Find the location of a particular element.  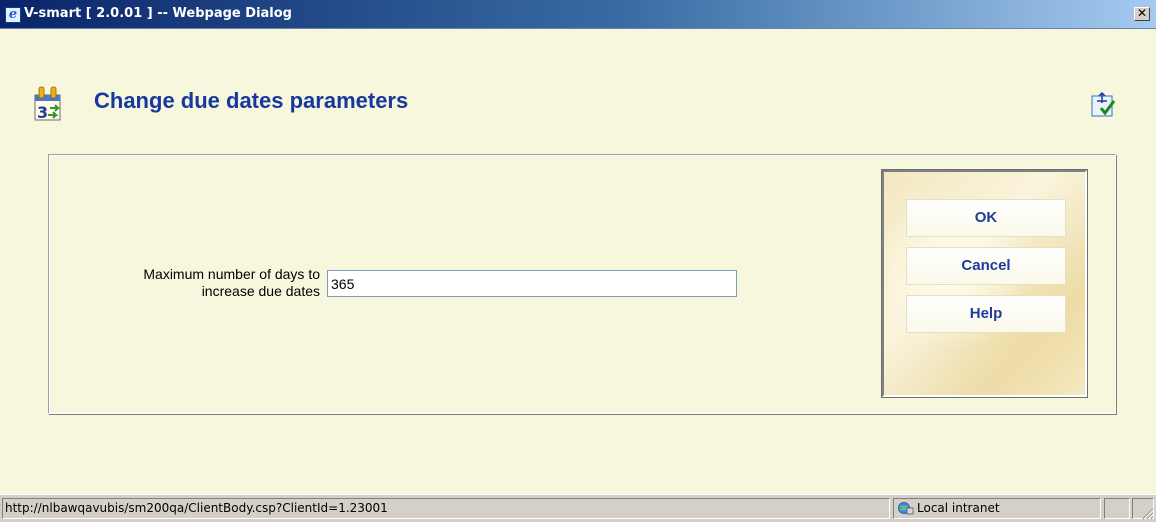

ie-icon: e is located at coordinates (13, 15).